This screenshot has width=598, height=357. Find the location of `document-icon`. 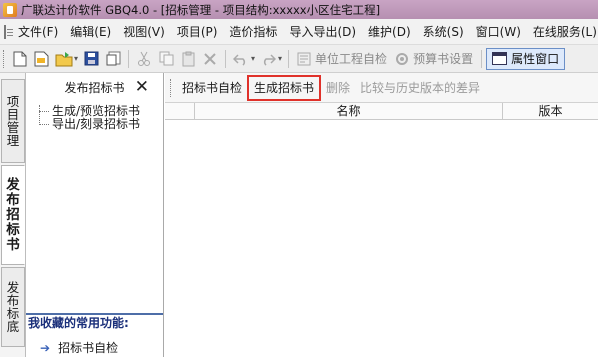

document-icon is located at coordinates (8, 31).